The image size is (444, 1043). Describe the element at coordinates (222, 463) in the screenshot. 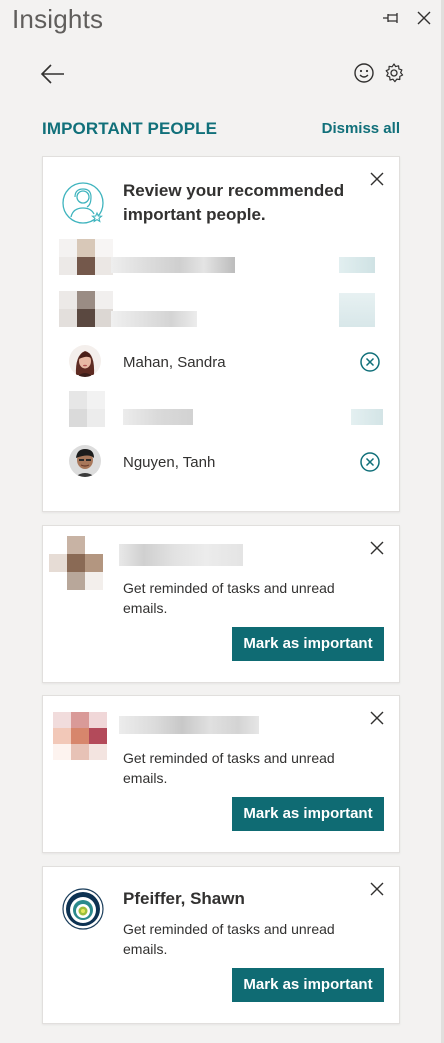

I see `person-row: Nguyen, Tanh` at that location.